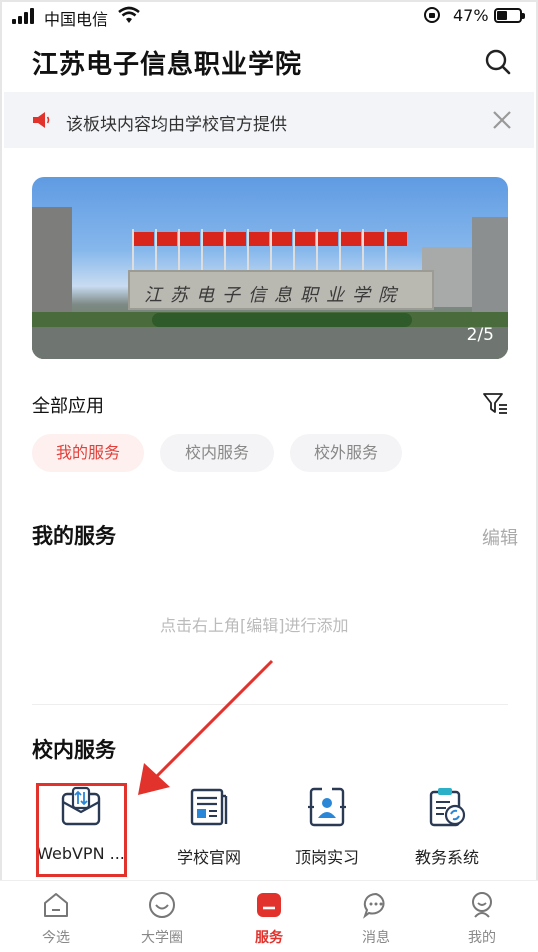  I want to click on profile-icon, so click(482, 905).